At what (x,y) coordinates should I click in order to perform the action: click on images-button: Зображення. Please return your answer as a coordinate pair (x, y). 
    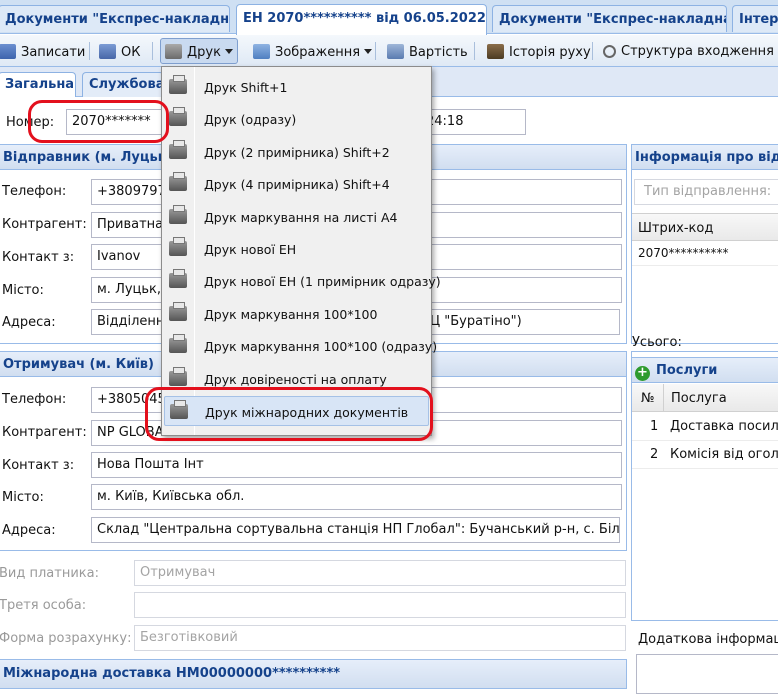
    Looking at the image, I should click on (313, 51).